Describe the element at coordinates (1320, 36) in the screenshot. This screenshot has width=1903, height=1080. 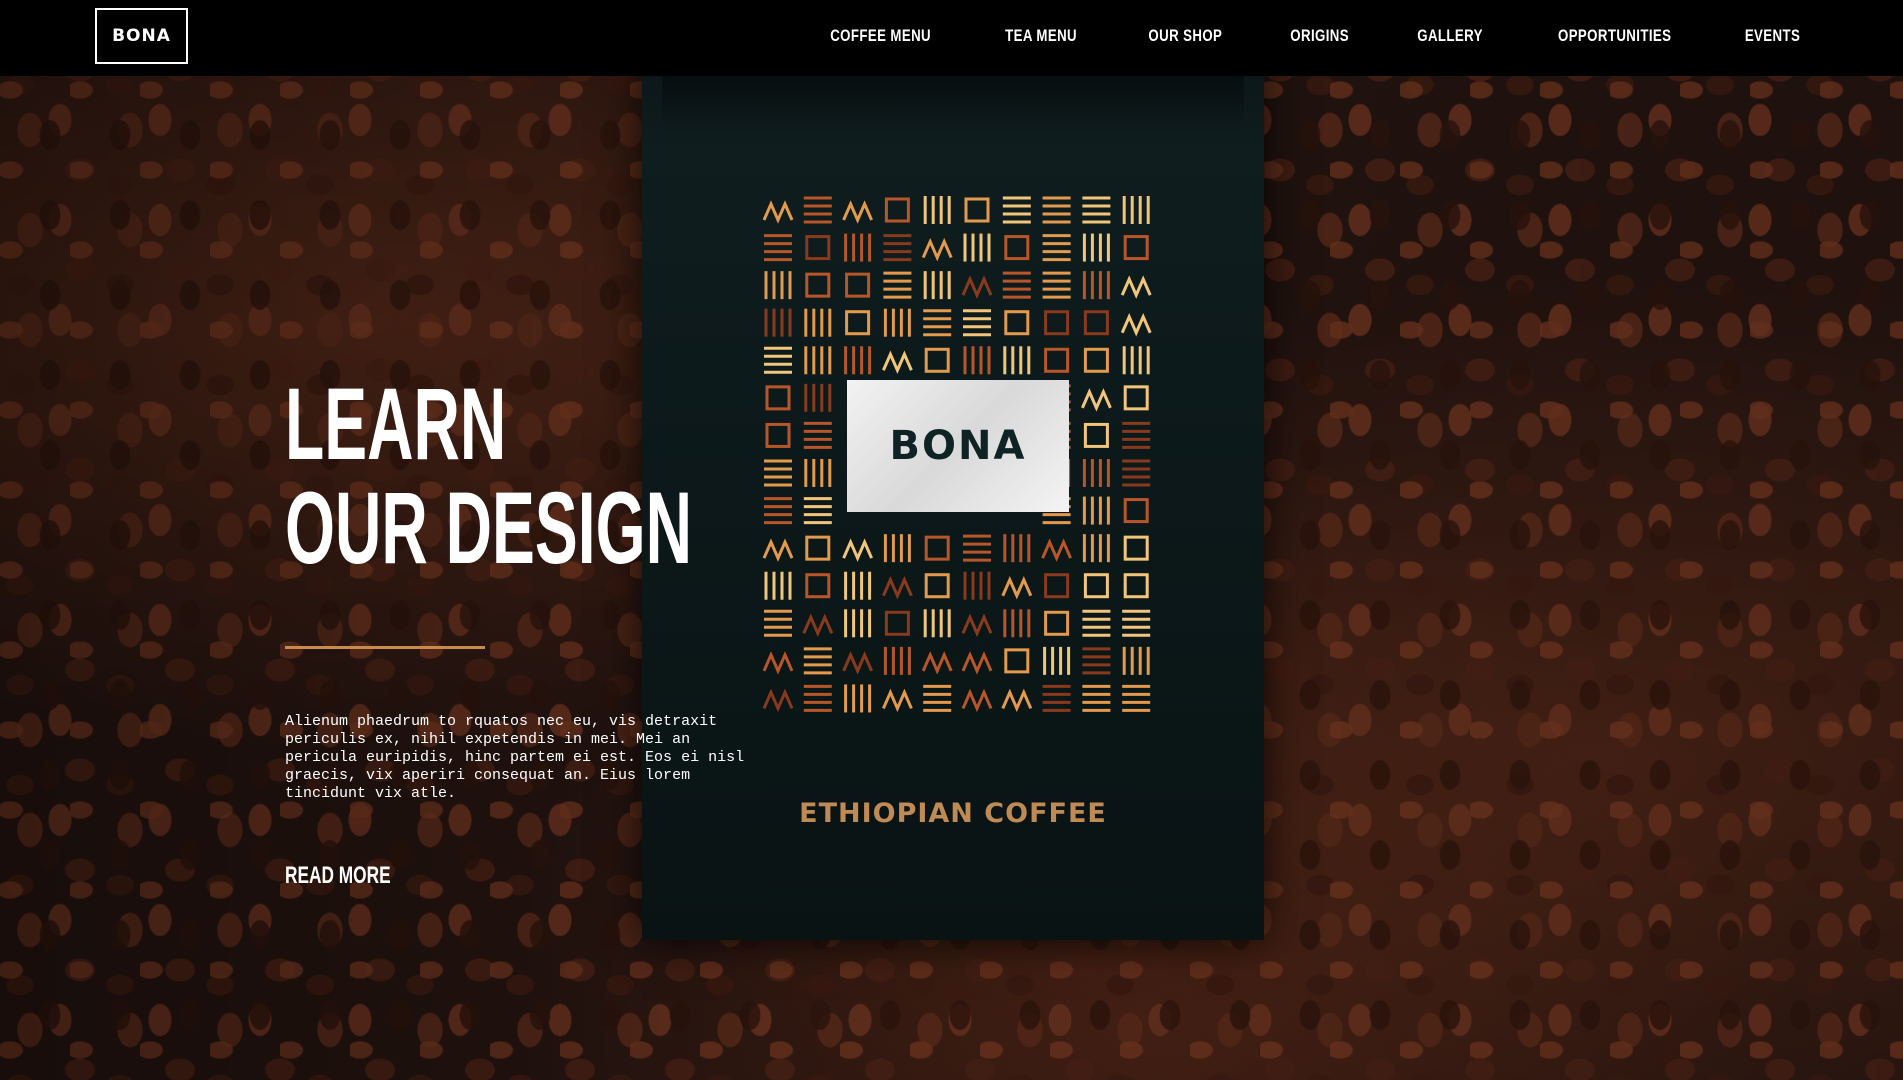
I see `nav-origins: ORIGINS` at that location.